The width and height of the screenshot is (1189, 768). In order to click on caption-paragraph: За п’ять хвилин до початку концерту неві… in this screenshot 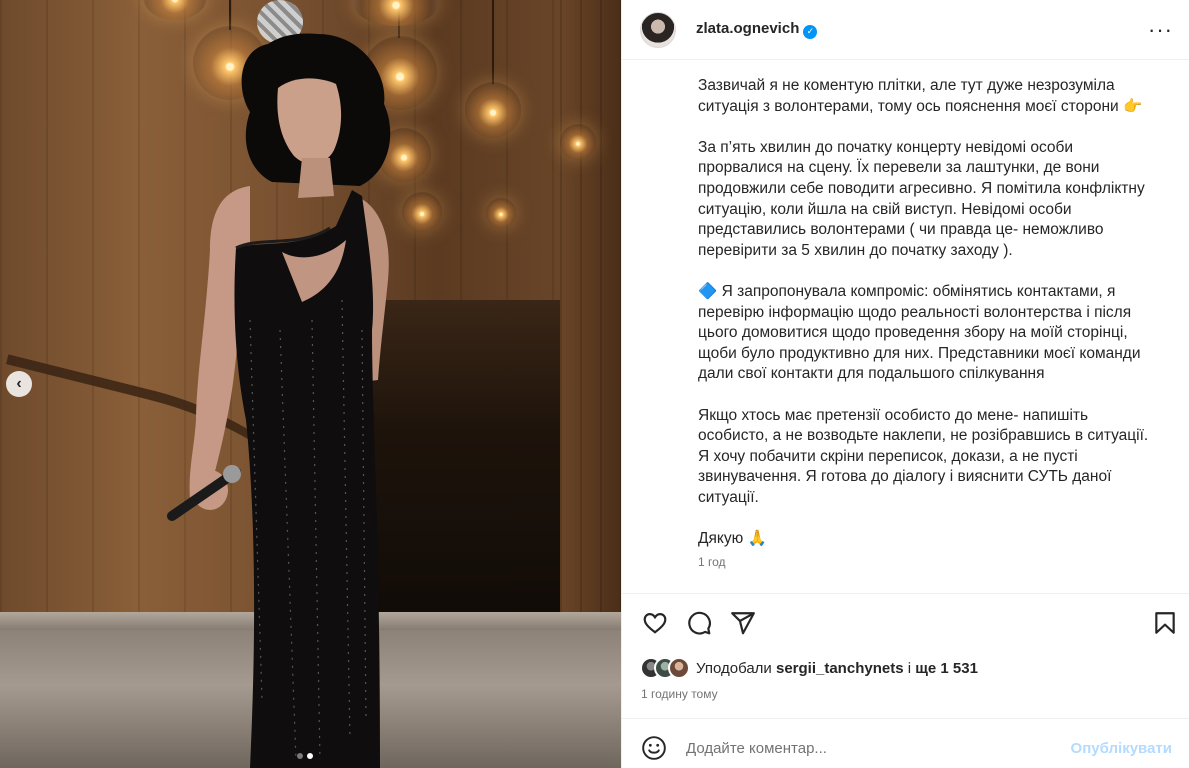, I will do `click(921, 198)`.